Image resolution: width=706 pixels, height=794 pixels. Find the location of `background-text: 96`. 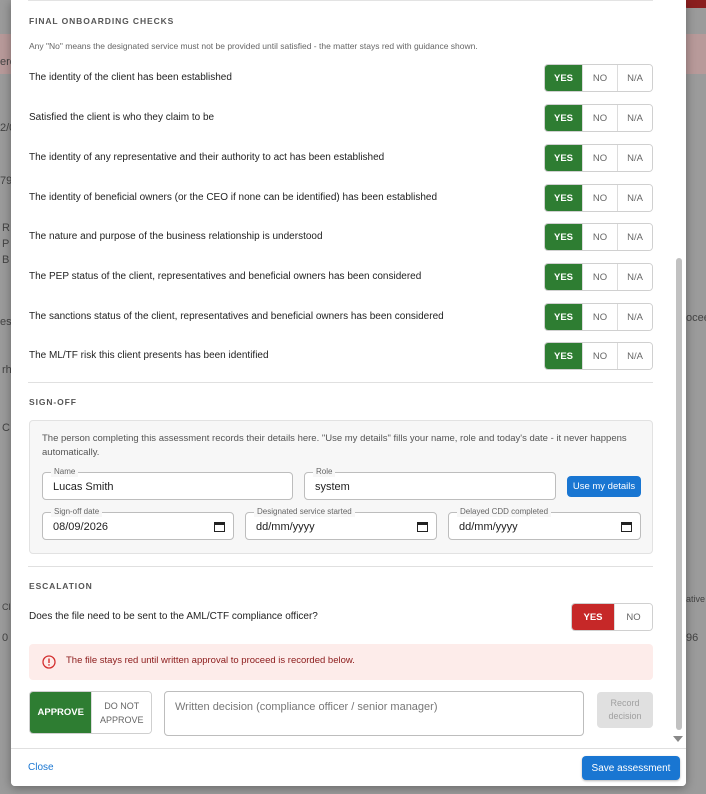

background-text: 96 is located at coordinates (692, 638).